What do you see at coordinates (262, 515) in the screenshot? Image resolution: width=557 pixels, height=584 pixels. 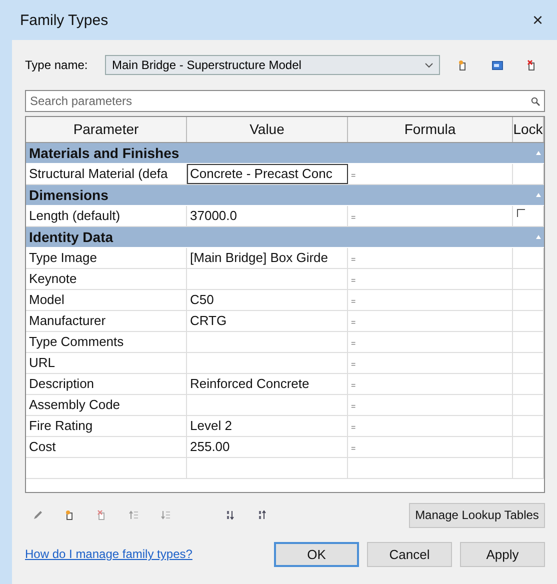 I see `sort-descending-icon` at bounding box center [262, 515].